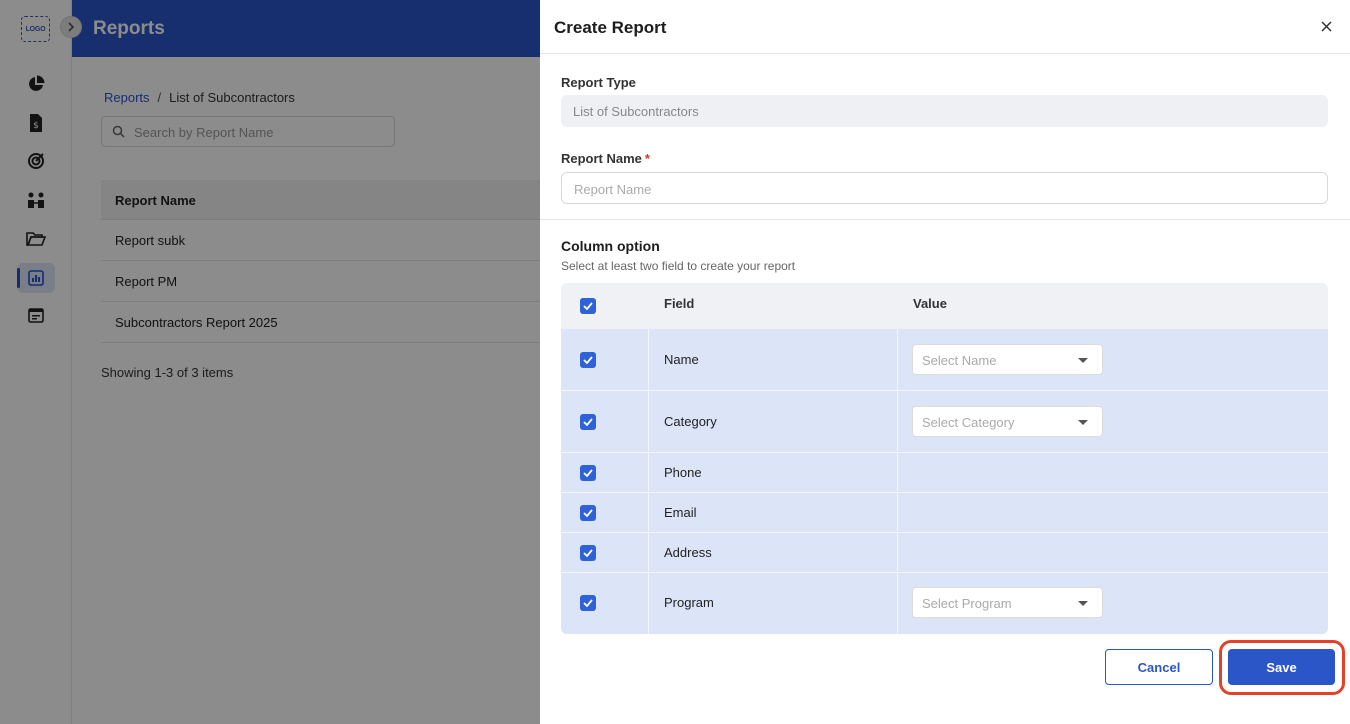 The height and width of the screenshot is (724, 1350). I want to click on field-label-email: Email, so click(680, 512).